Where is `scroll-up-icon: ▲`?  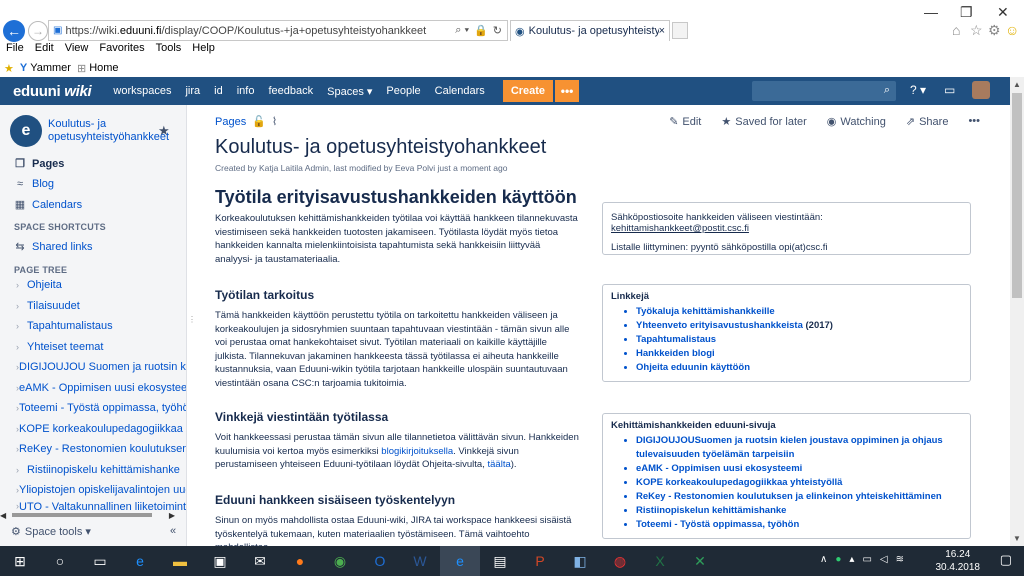
scroll-up-icon: ▲ is located at coordinates (1017, 84).